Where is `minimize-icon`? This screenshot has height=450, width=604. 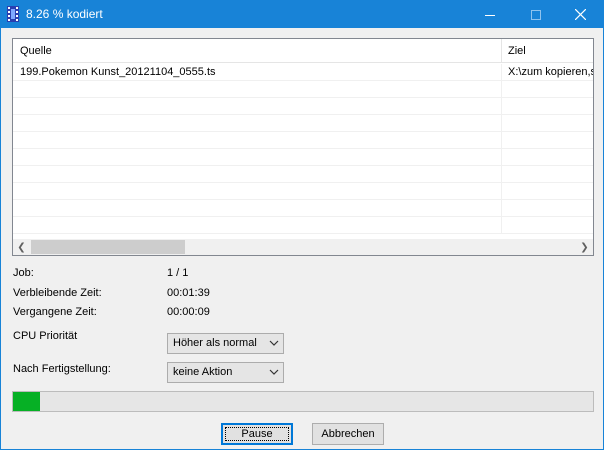
minimize-icon is located at coordinates (490, 15).